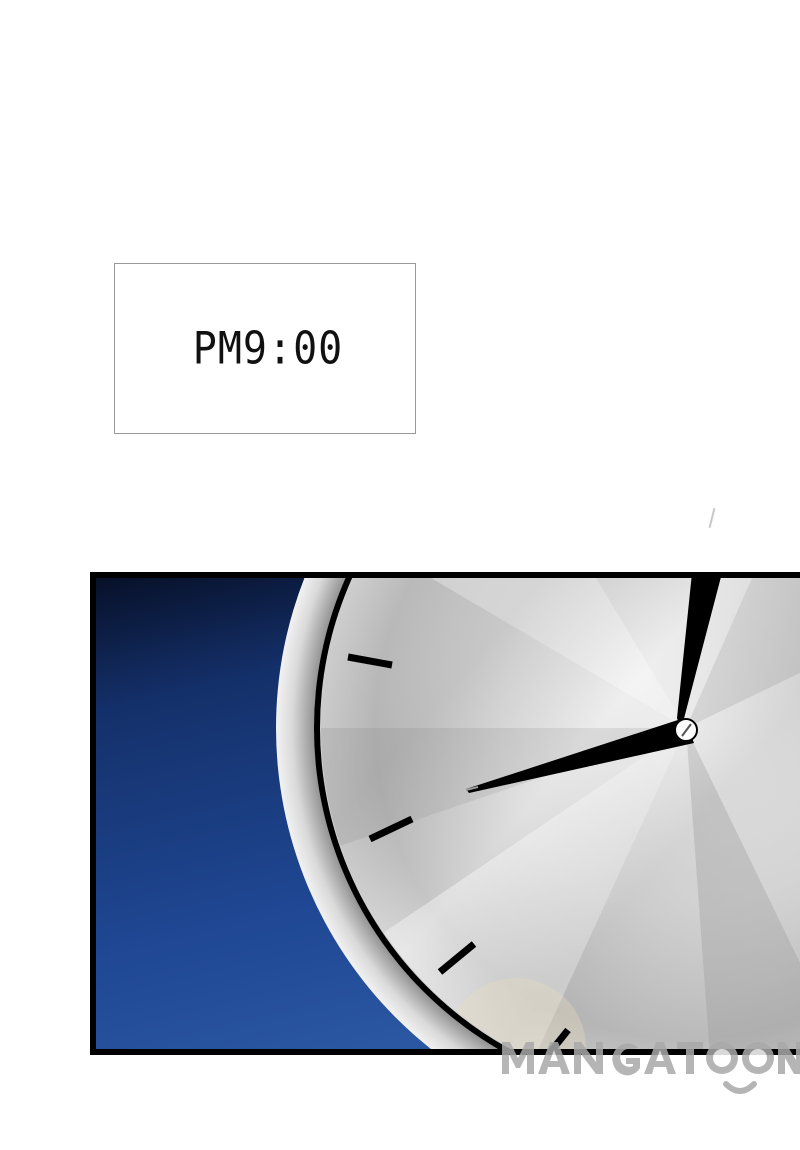 The height and width of the screenshot is (1150, 800). I want to click on watermark-letterforms, so click(651, 1068).